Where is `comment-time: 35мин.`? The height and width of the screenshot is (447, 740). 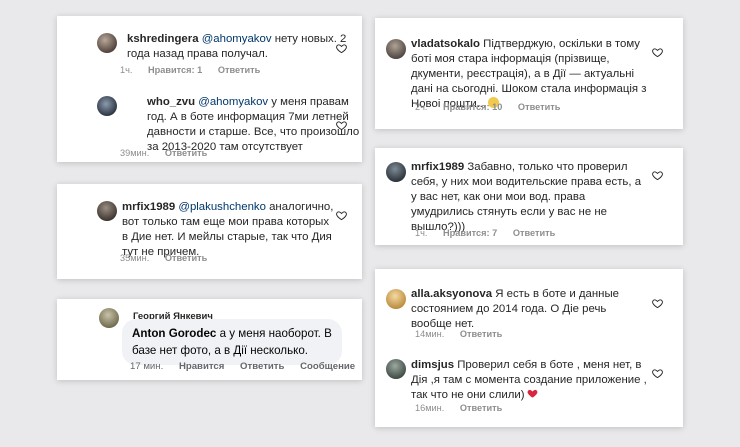 comment-time: 35мин. is located at coordinates (135, 258).